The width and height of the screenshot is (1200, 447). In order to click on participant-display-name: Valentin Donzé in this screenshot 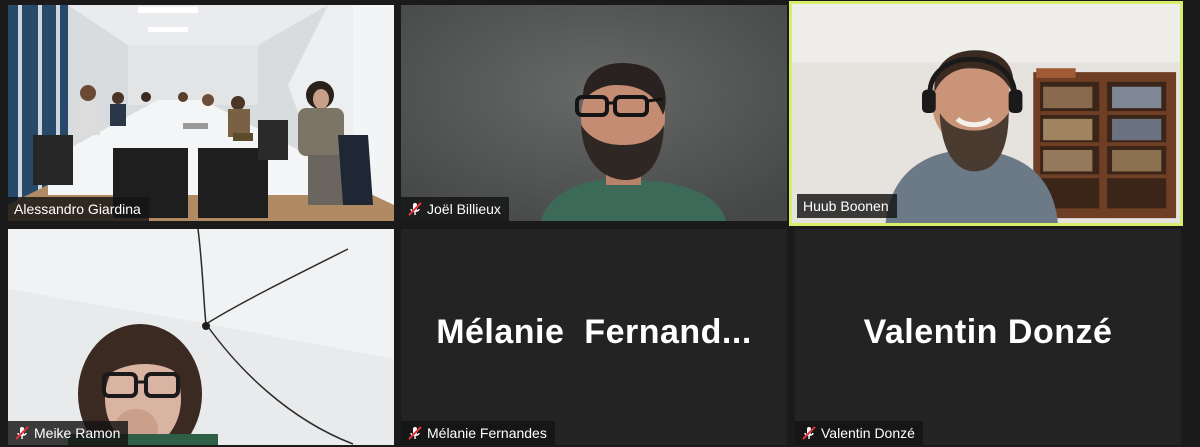, I will do `click(988, 332)`.